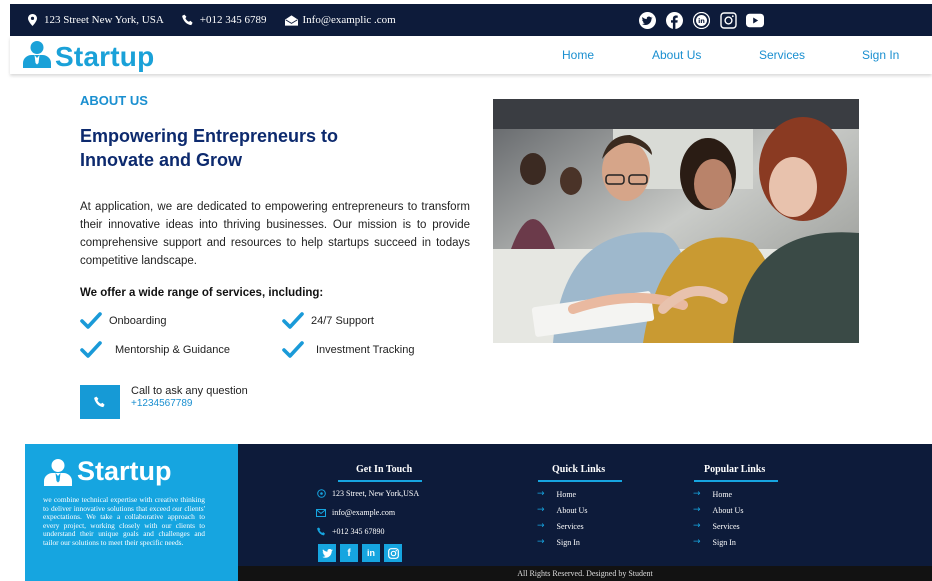 The width and height of the screenshot is (932, 581). I want to click on youtube-icon, so click(755, 20).